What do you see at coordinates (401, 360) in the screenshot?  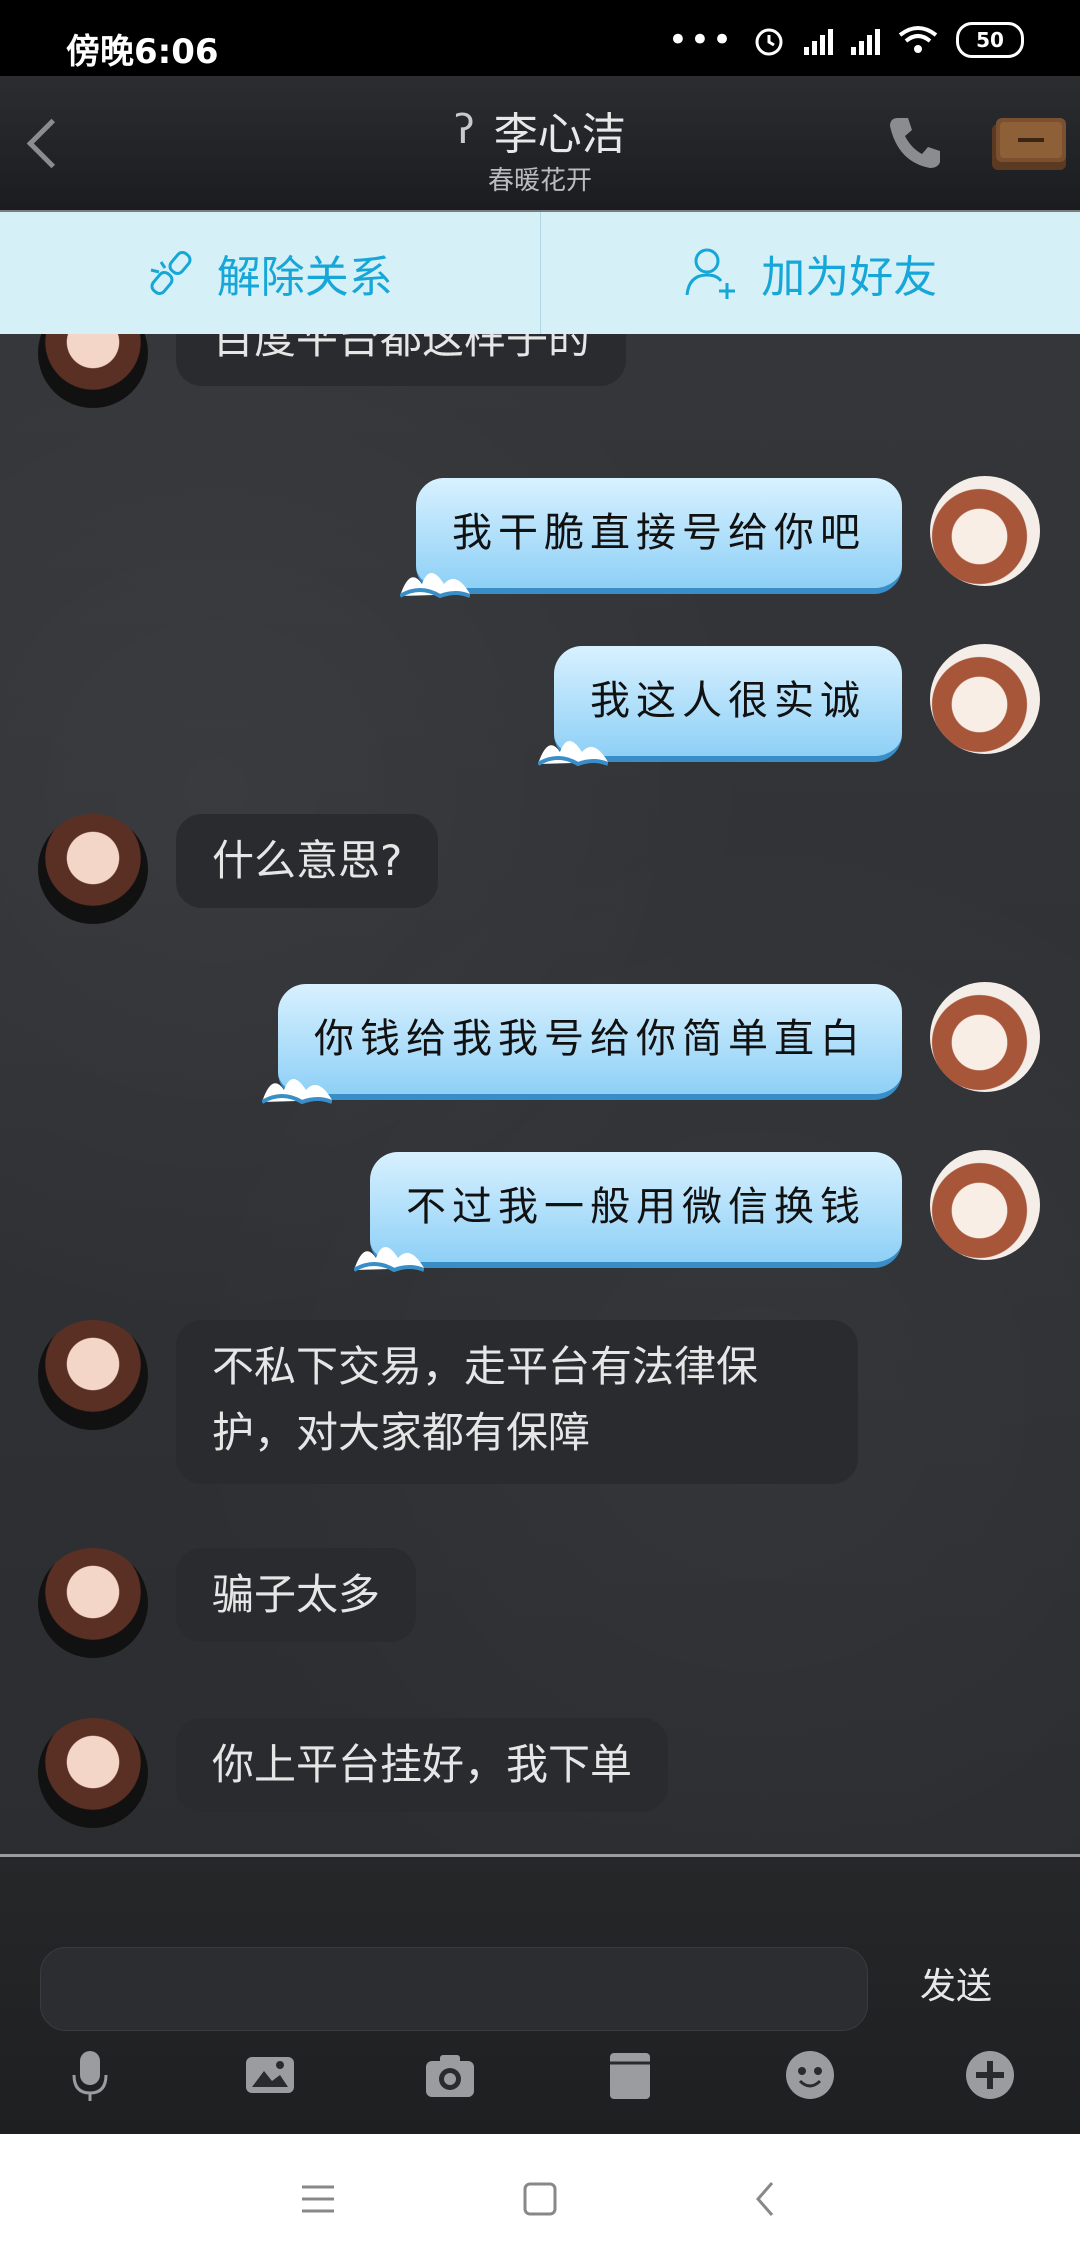 I see `message-bubble: 百度平台都这样子的` at bounding box center [401, 360].